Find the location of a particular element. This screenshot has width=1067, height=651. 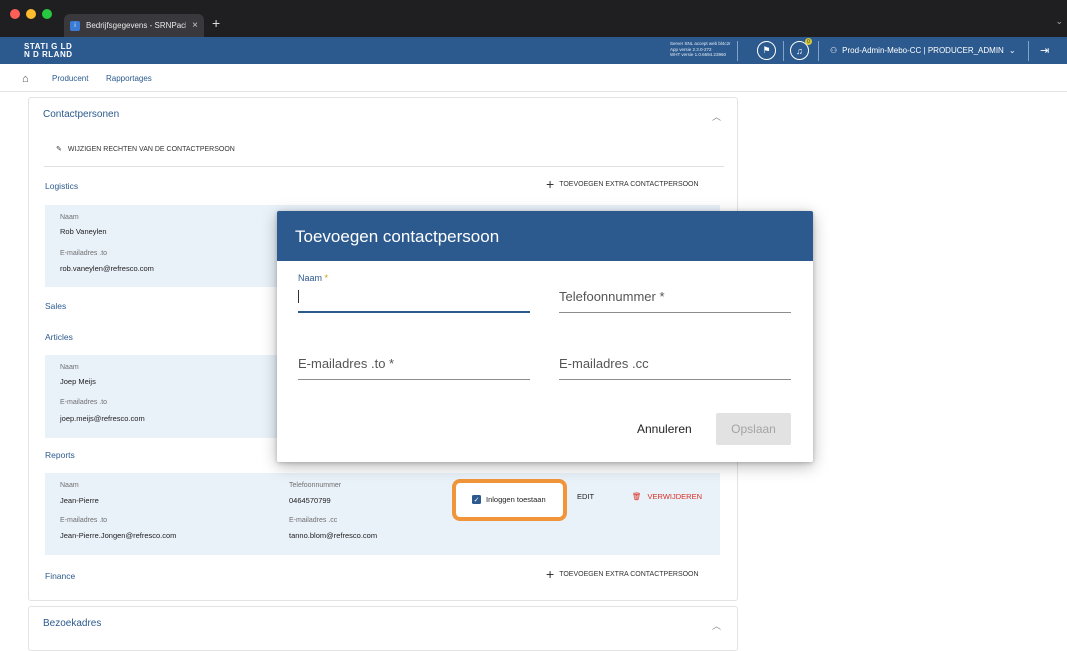

delete-label: VERWIJDEREN is located at coordinates (674, 496).